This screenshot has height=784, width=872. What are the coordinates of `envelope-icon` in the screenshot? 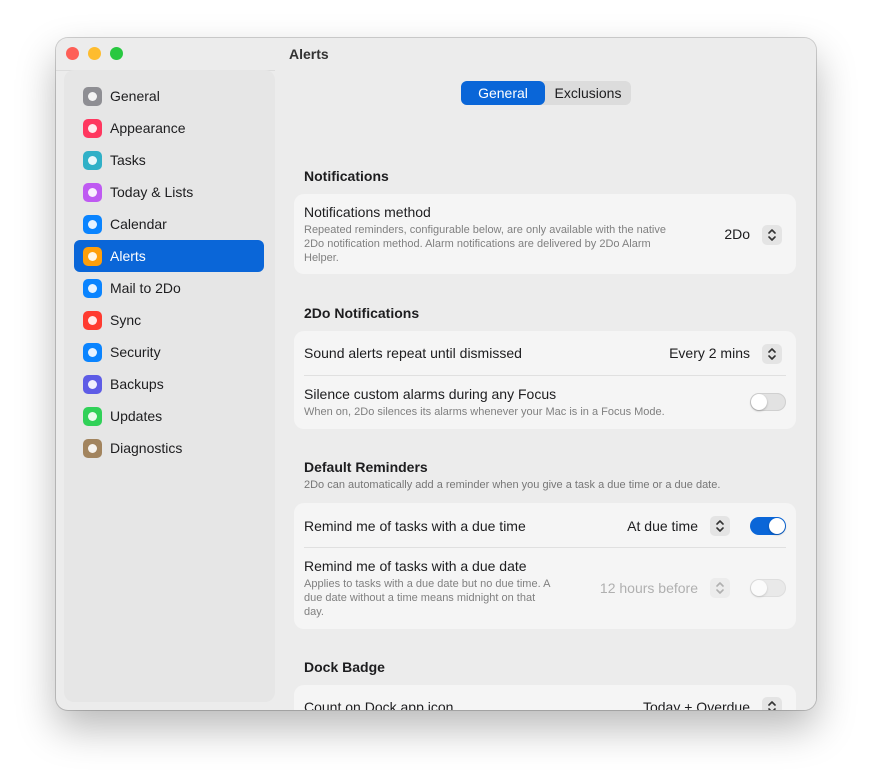 It's located at (92, 288).